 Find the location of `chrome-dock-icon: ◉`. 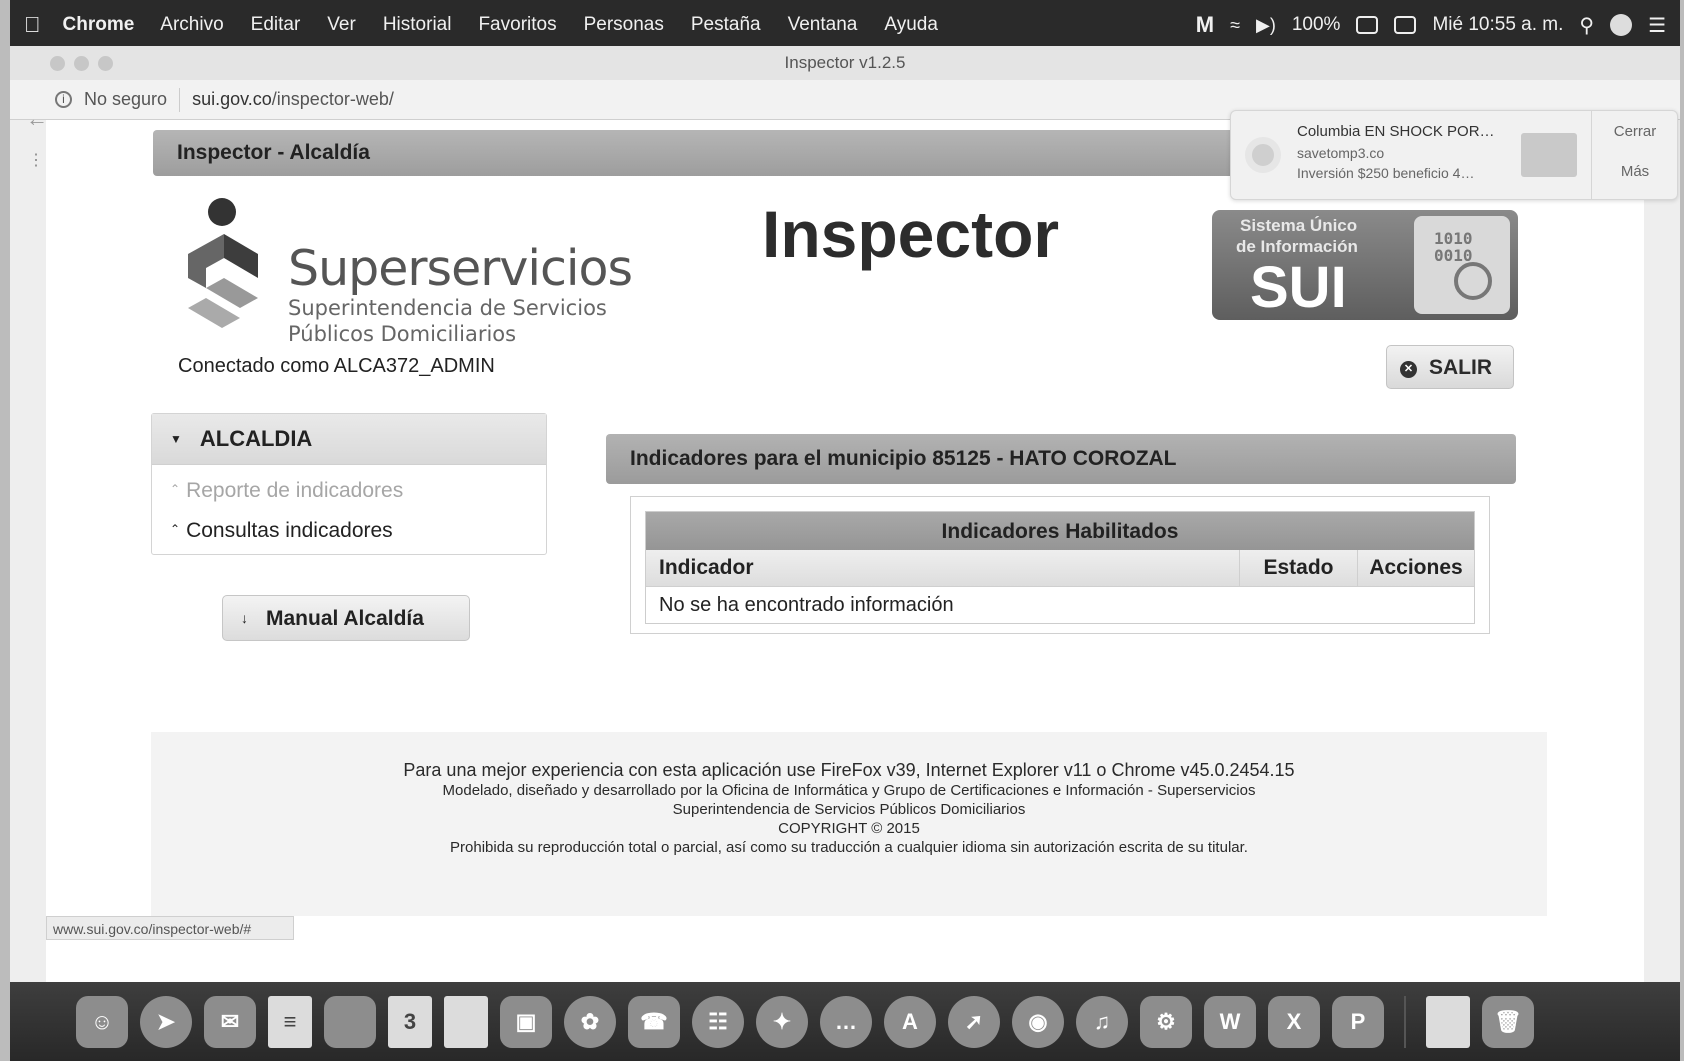

chrome-dock-icon: ◉ is located at coordinates (1038, 1021).